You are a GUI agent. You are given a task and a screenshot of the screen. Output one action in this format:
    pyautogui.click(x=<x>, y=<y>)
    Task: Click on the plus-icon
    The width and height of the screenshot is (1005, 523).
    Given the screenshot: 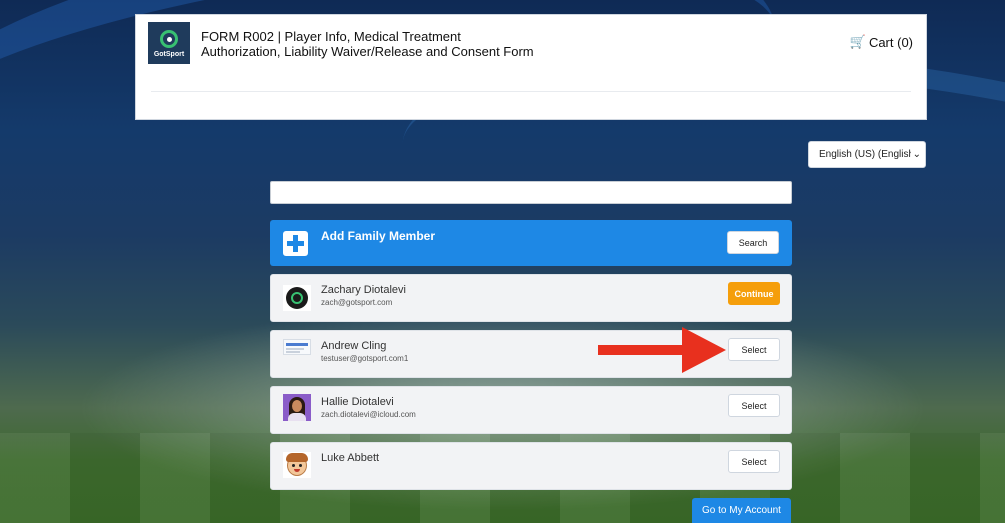 What is the action you would take?
    pyautogui.click(x=295, y=243)
    